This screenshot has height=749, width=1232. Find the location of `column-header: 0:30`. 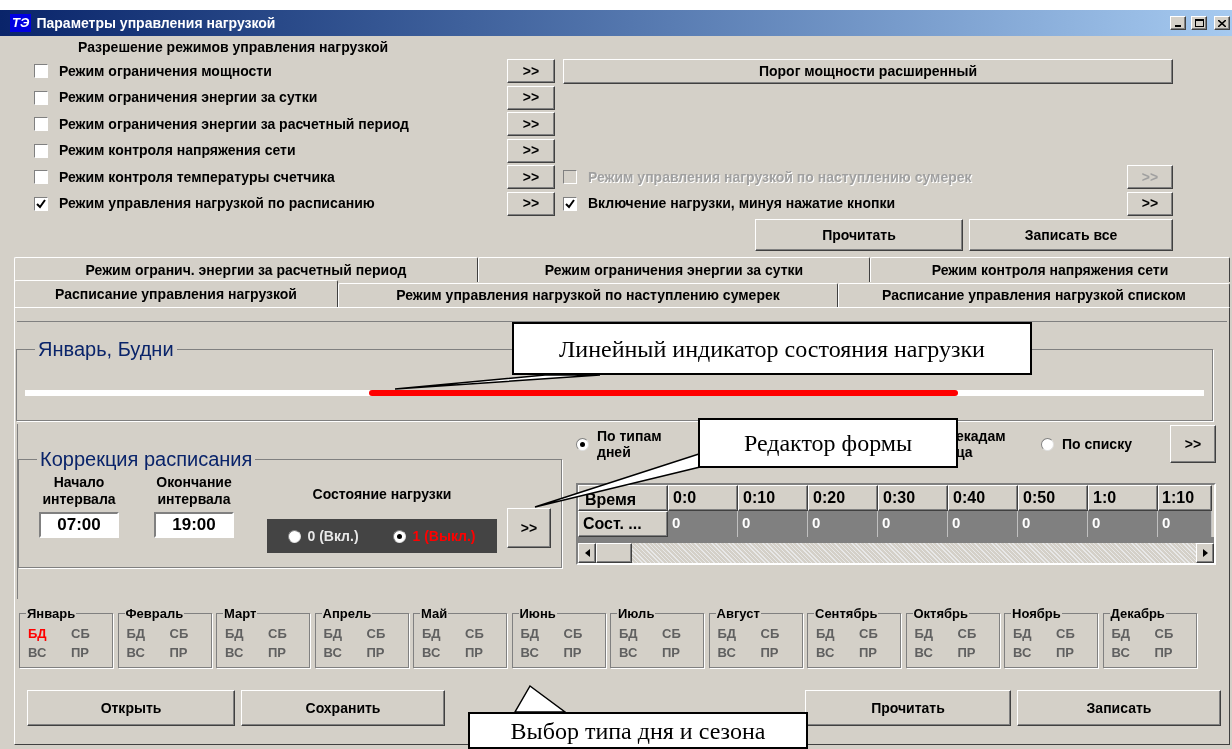

column-header: 0:30 is located at coordinates (913, 498).